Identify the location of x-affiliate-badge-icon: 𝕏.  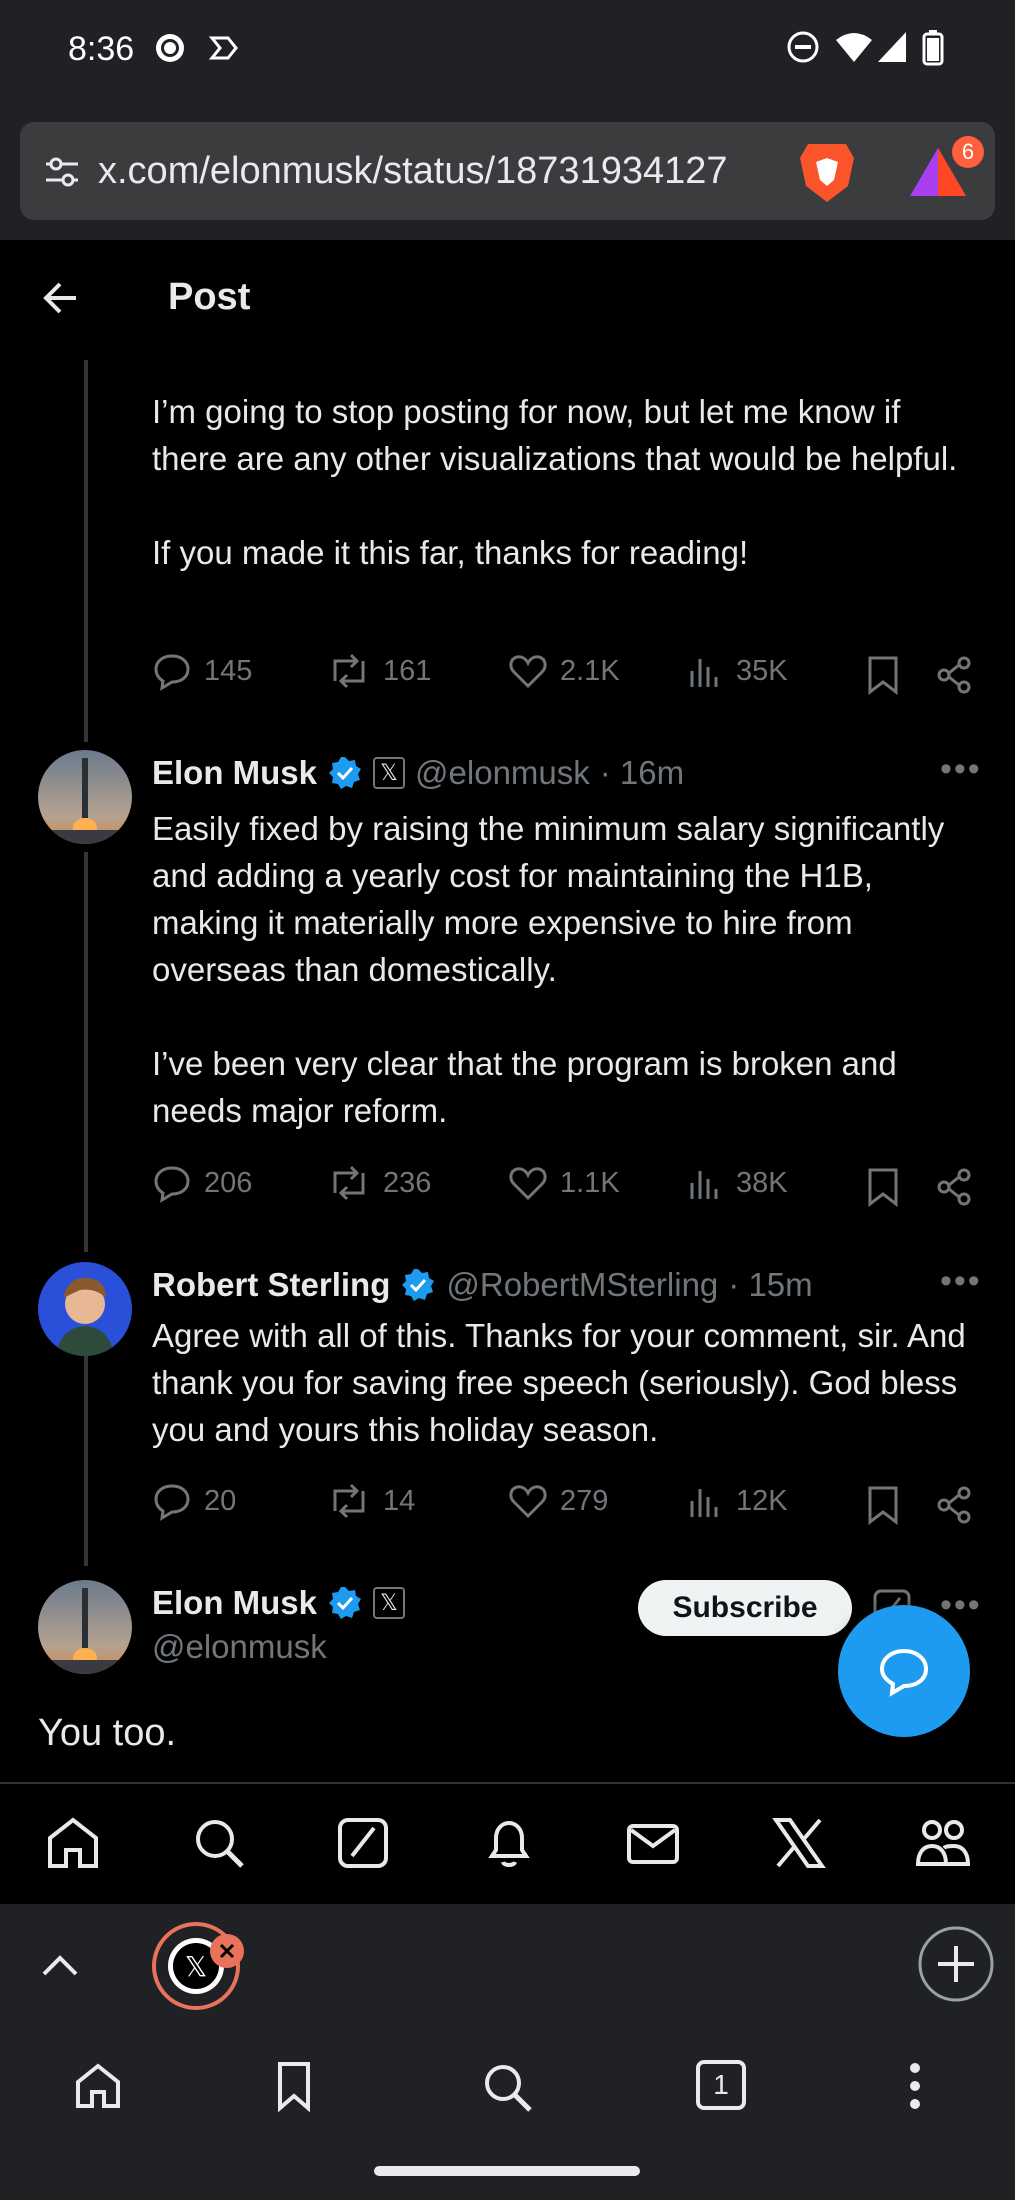
(389, 773).